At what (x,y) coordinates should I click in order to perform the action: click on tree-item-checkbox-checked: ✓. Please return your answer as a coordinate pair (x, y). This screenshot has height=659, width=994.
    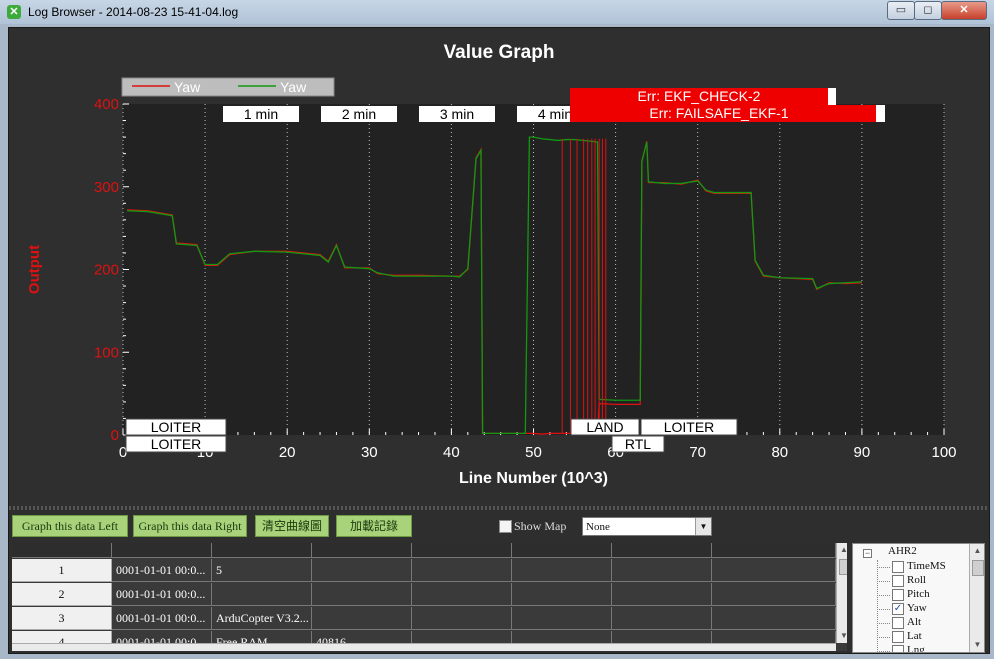
    Looking at the image, I should click on (898, 609).